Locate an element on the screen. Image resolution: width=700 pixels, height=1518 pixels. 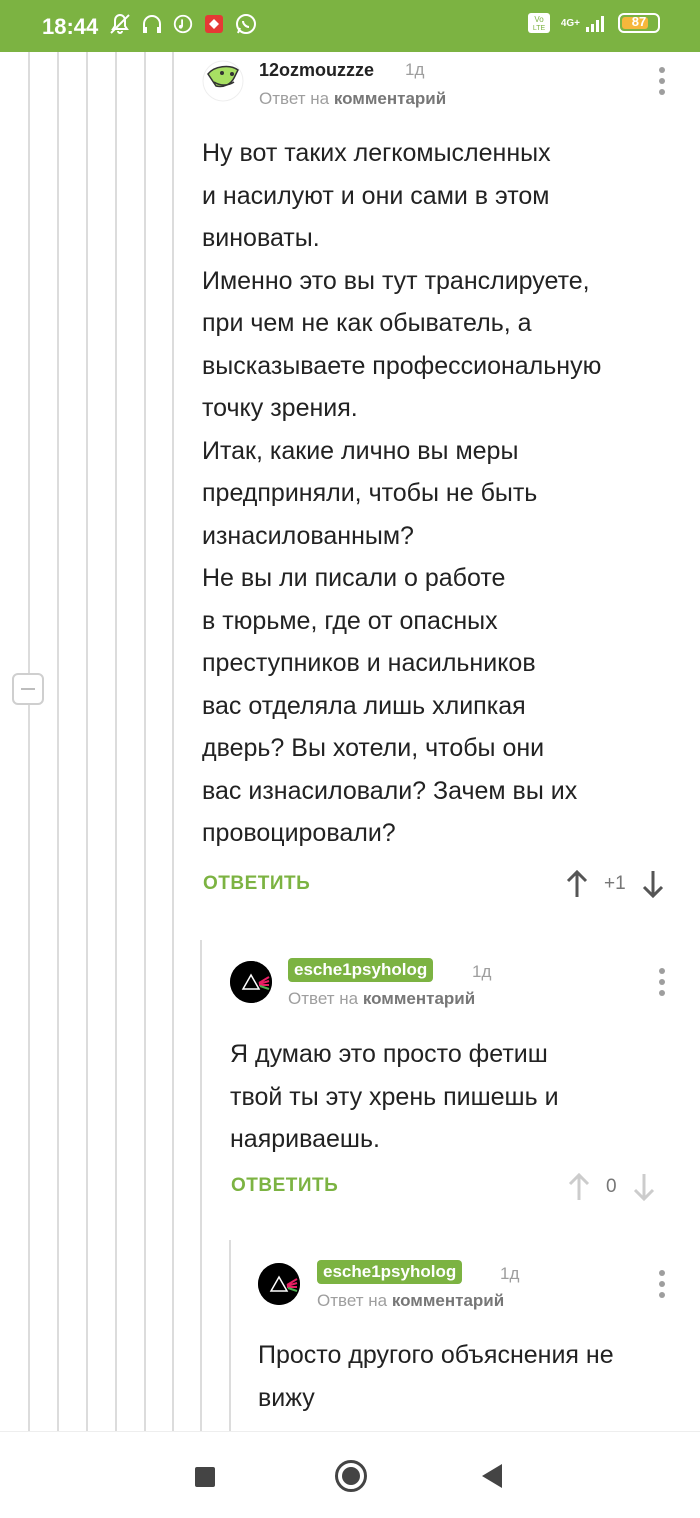
vote-controls: 0 is located at coordinates (611, 1187).